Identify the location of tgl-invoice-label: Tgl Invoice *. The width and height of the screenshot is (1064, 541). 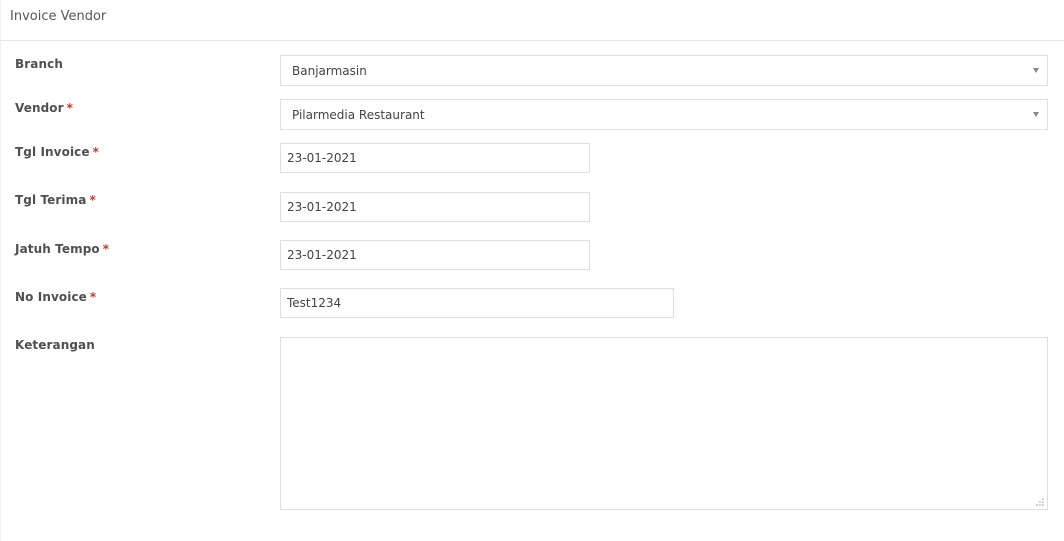
(57, 152).